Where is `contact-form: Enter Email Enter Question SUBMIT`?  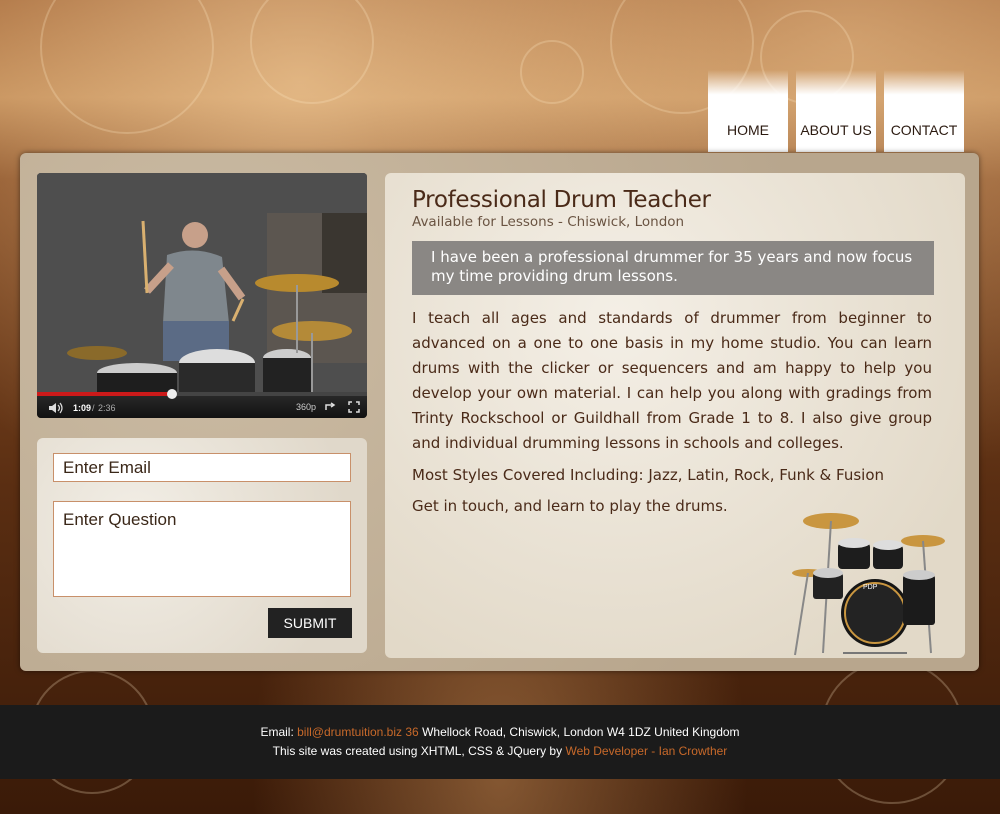
contact-form: Enter Email Enter Question SUBMIT is located at coordinates (202, 545).